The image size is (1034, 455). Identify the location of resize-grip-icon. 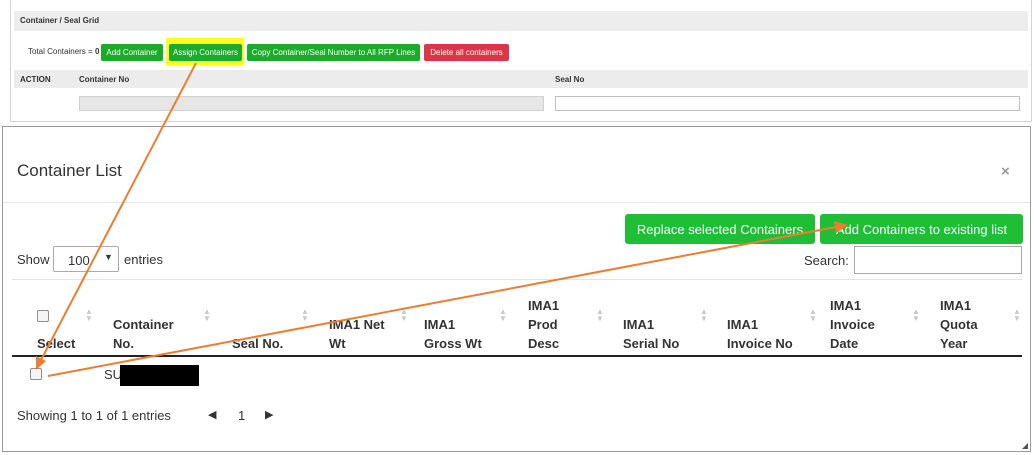
(1025, 446).